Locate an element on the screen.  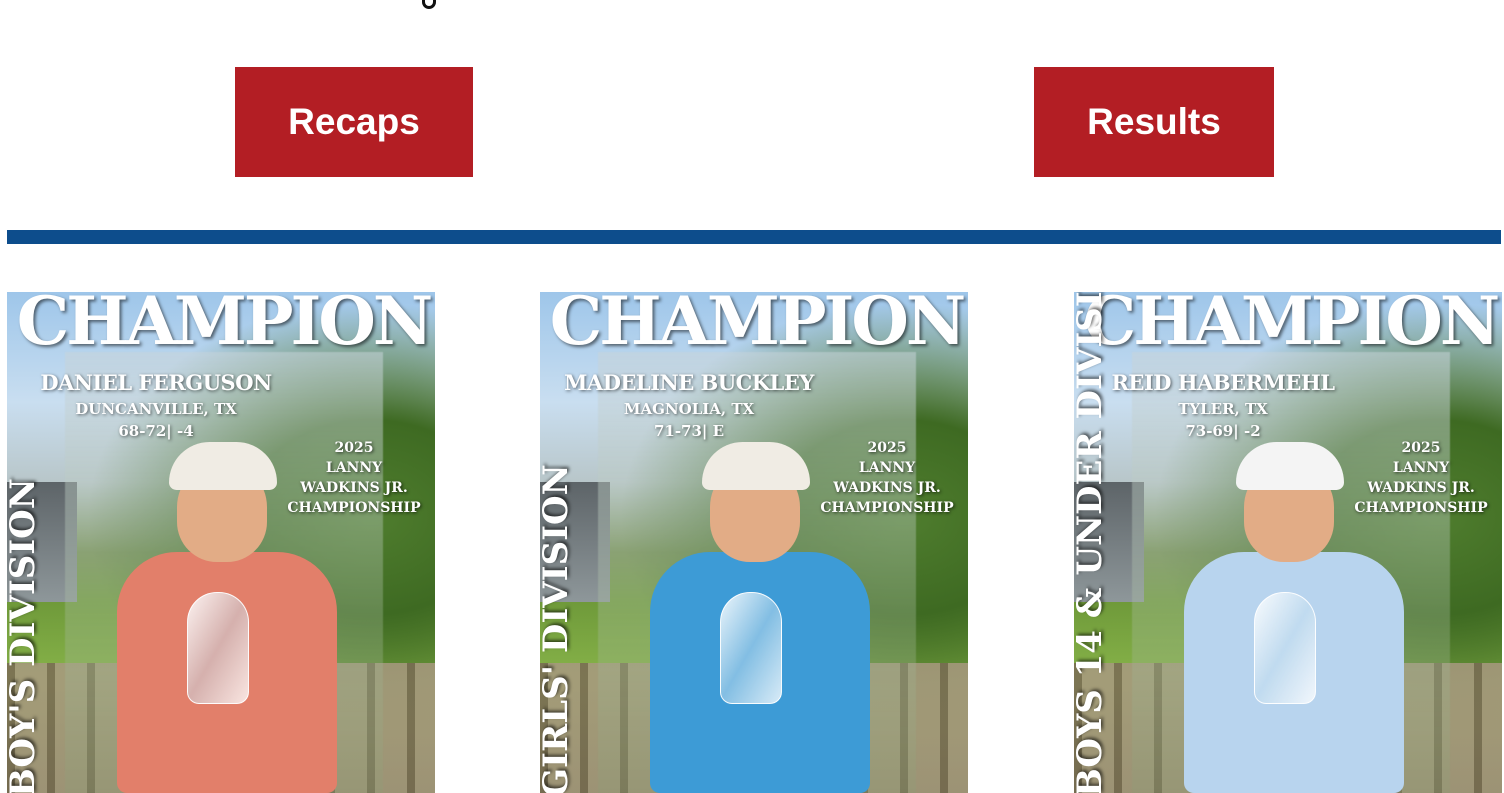
player-score: 73-69| -2 is located at coordinates (1223, 431).